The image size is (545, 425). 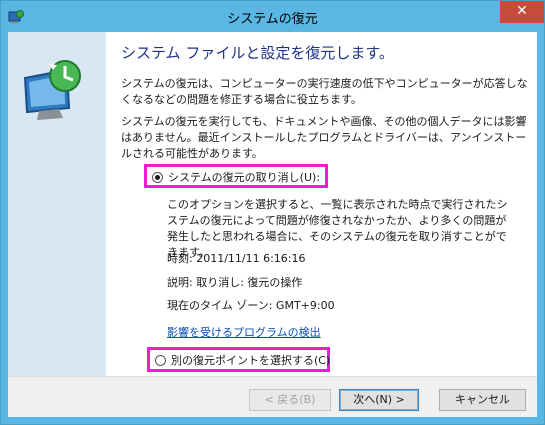 I want to click on choose-restore-label: 別の復元ポイントを選択する(C), so click(x=250, y=360).